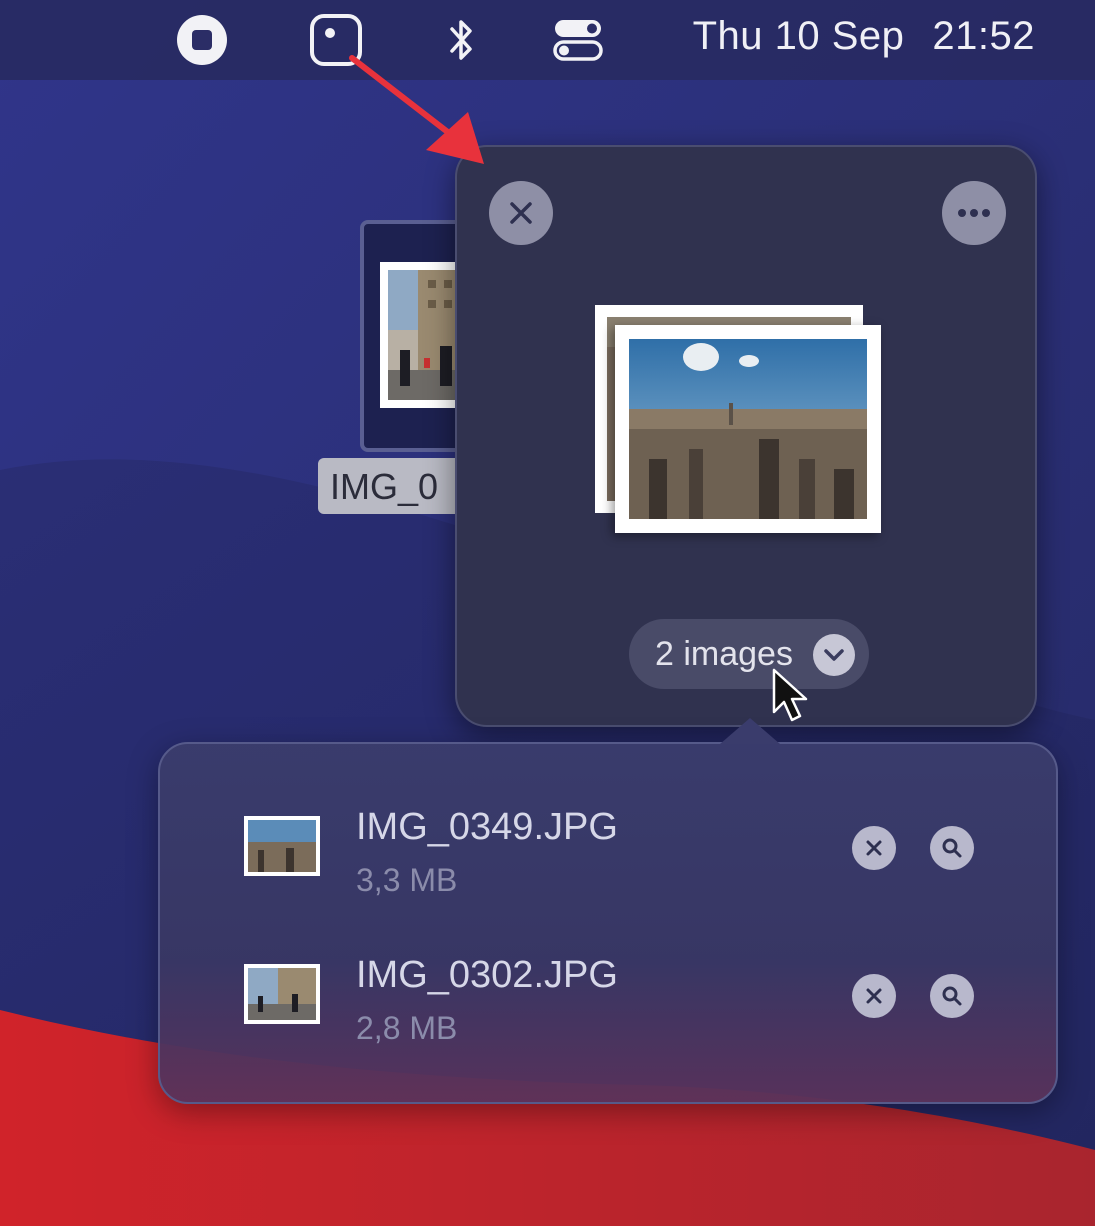 This screenshot has width=1095, height=1226. Describe the element at coordinates (610, 866) in the screenshot. I see `list-item: IMG_0349.JPG 3,3 MB` at that location.